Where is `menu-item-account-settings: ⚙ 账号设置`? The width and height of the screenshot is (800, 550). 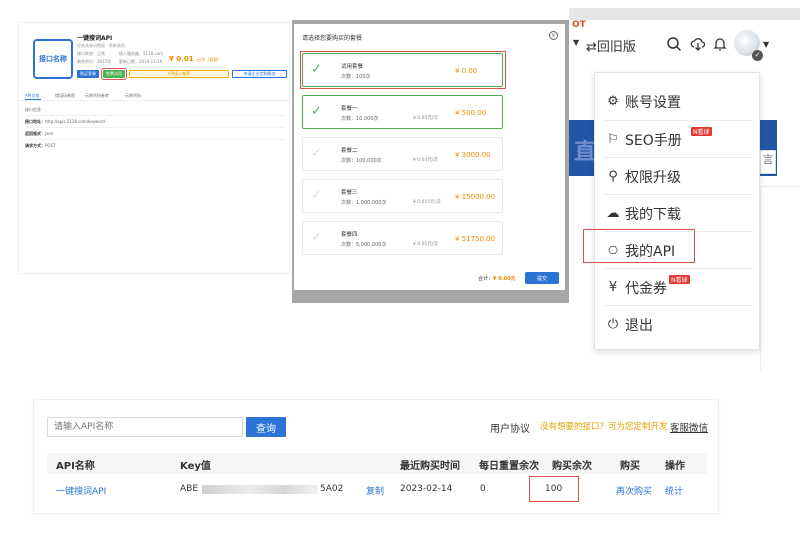
menu-item-account-settings: ⚙ 账号设置 is located at coordinates (678, 101).